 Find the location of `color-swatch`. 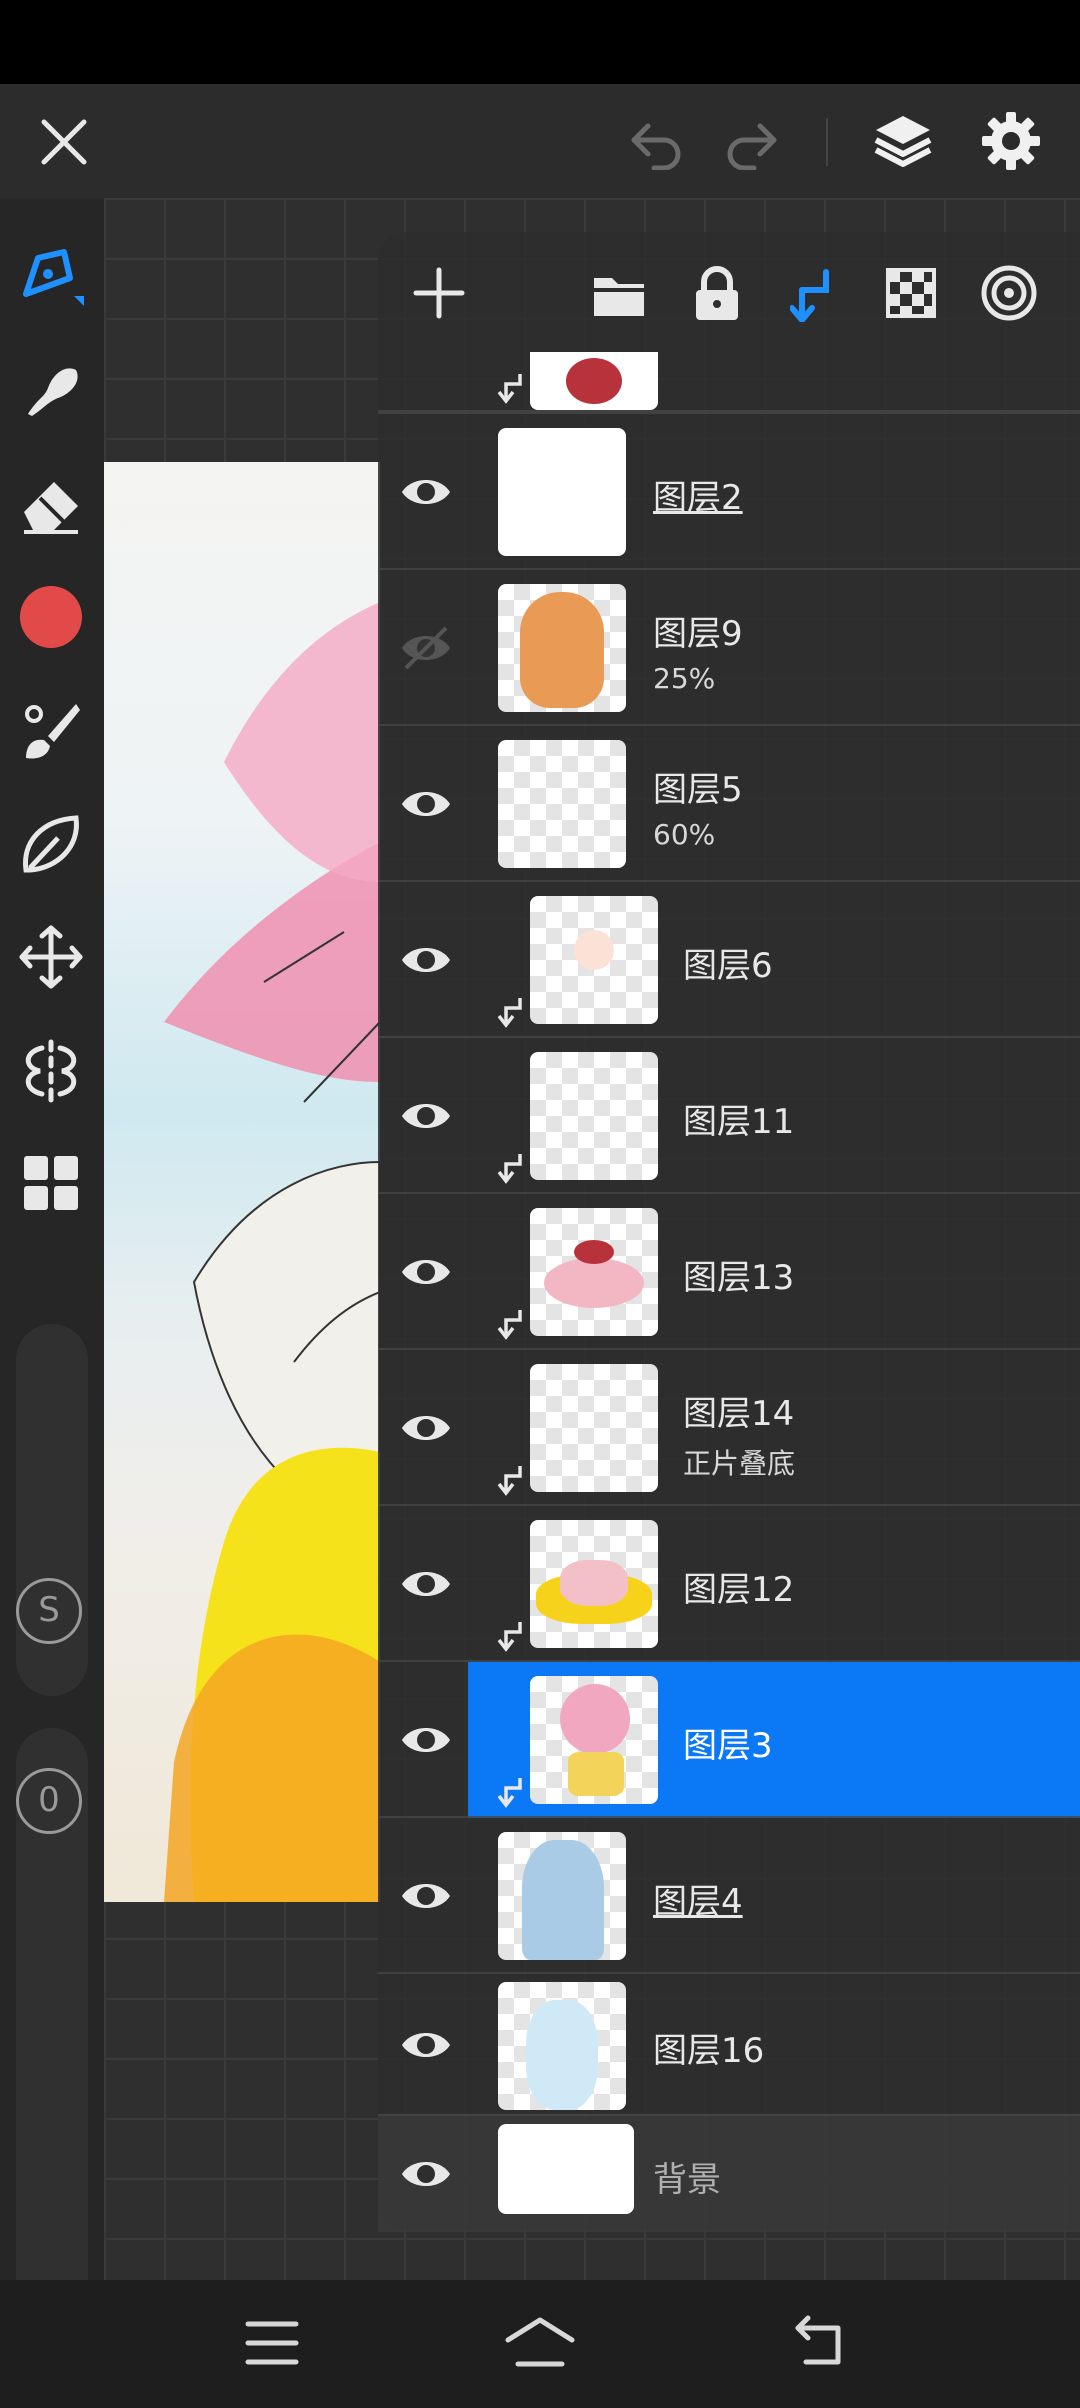

color-swatch is located at coordinates (51, 617).